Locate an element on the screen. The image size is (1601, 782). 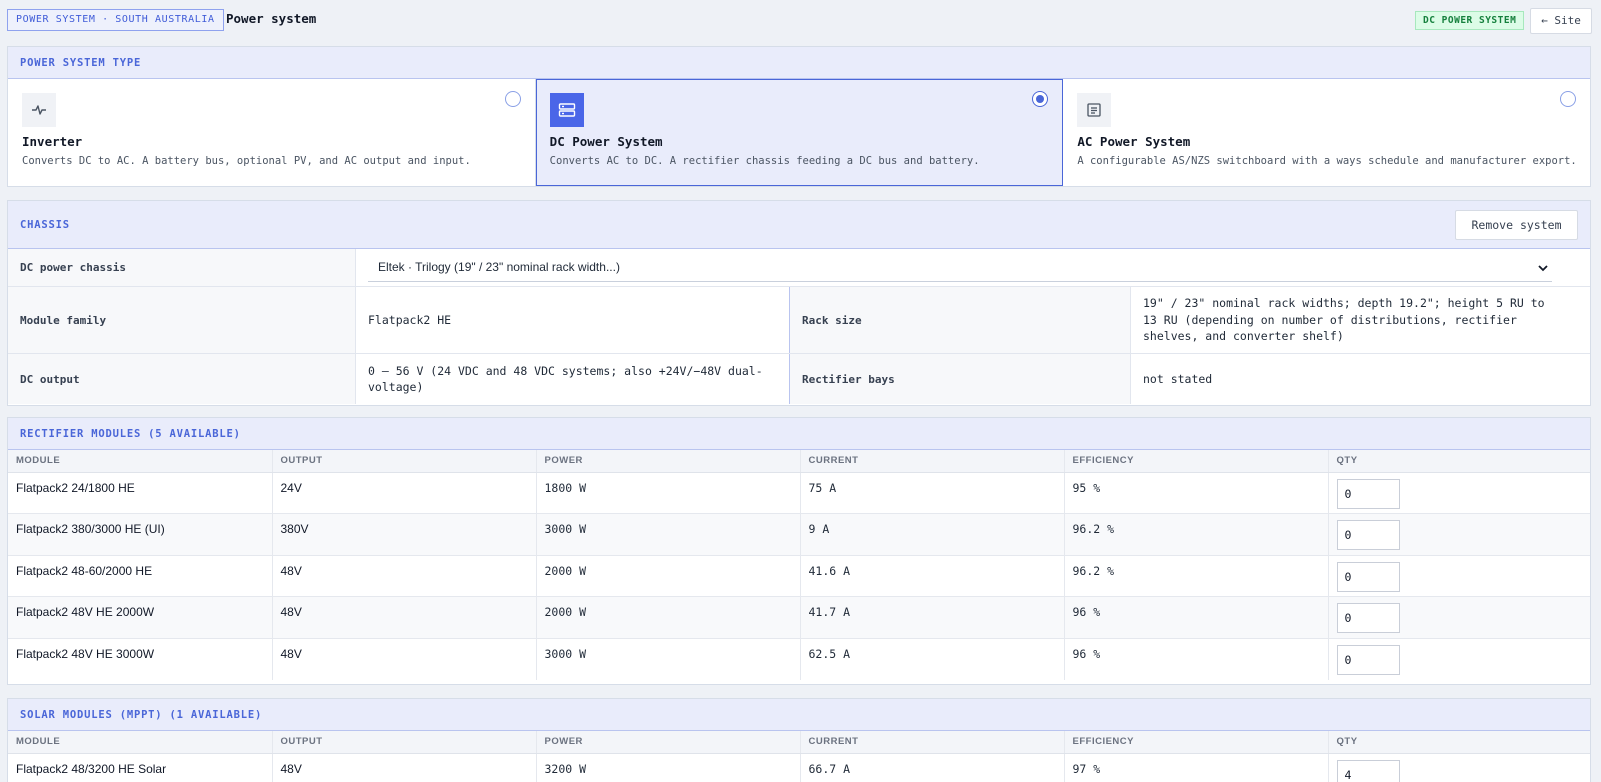
server-rack-icon is located at coordinates (566, 110).